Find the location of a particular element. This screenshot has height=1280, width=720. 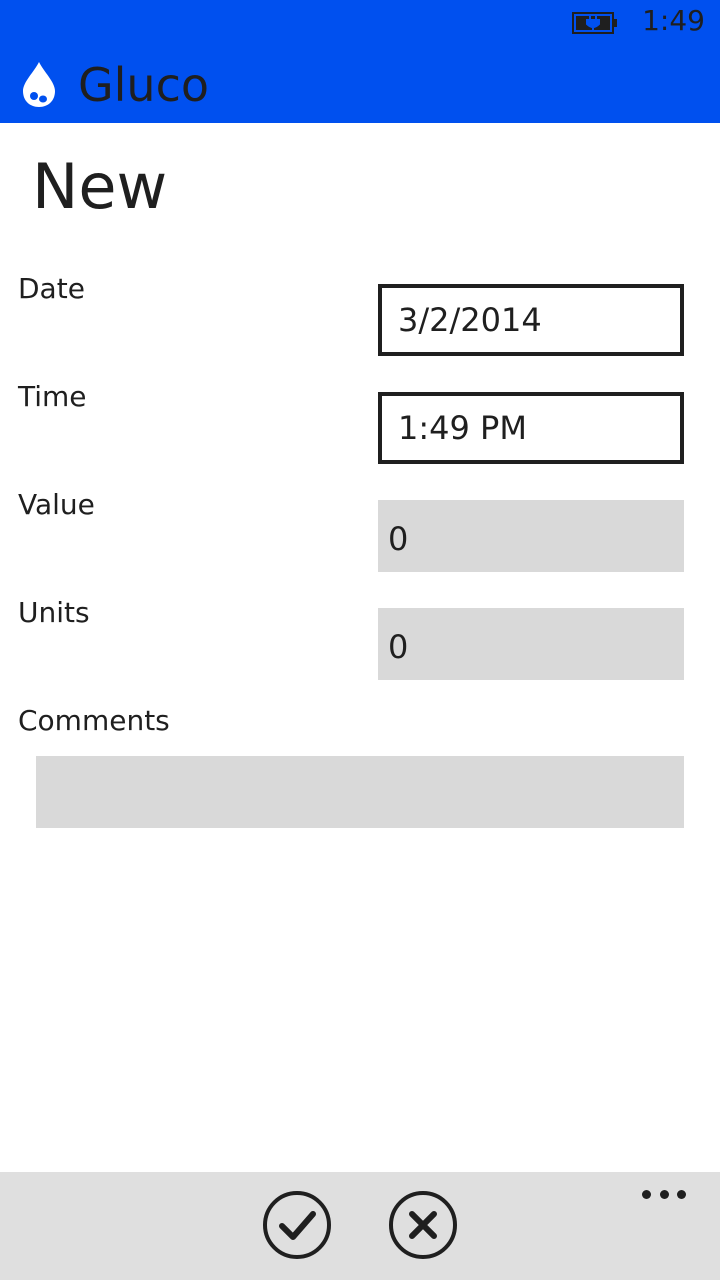

water-drop-icon is located at coordinates (39, 84).